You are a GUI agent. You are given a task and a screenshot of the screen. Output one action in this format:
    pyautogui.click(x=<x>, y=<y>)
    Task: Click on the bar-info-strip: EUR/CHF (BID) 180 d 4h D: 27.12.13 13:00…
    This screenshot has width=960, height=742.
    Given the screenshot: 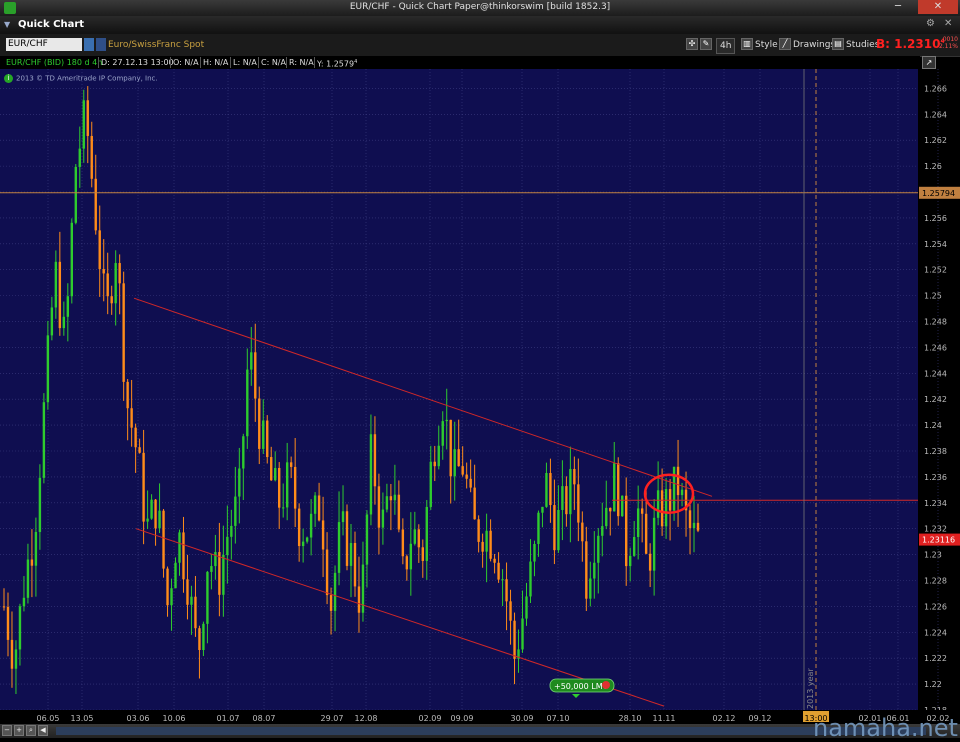 What is the action you would take?
    pyautogui.click(x=460, y=62)
    